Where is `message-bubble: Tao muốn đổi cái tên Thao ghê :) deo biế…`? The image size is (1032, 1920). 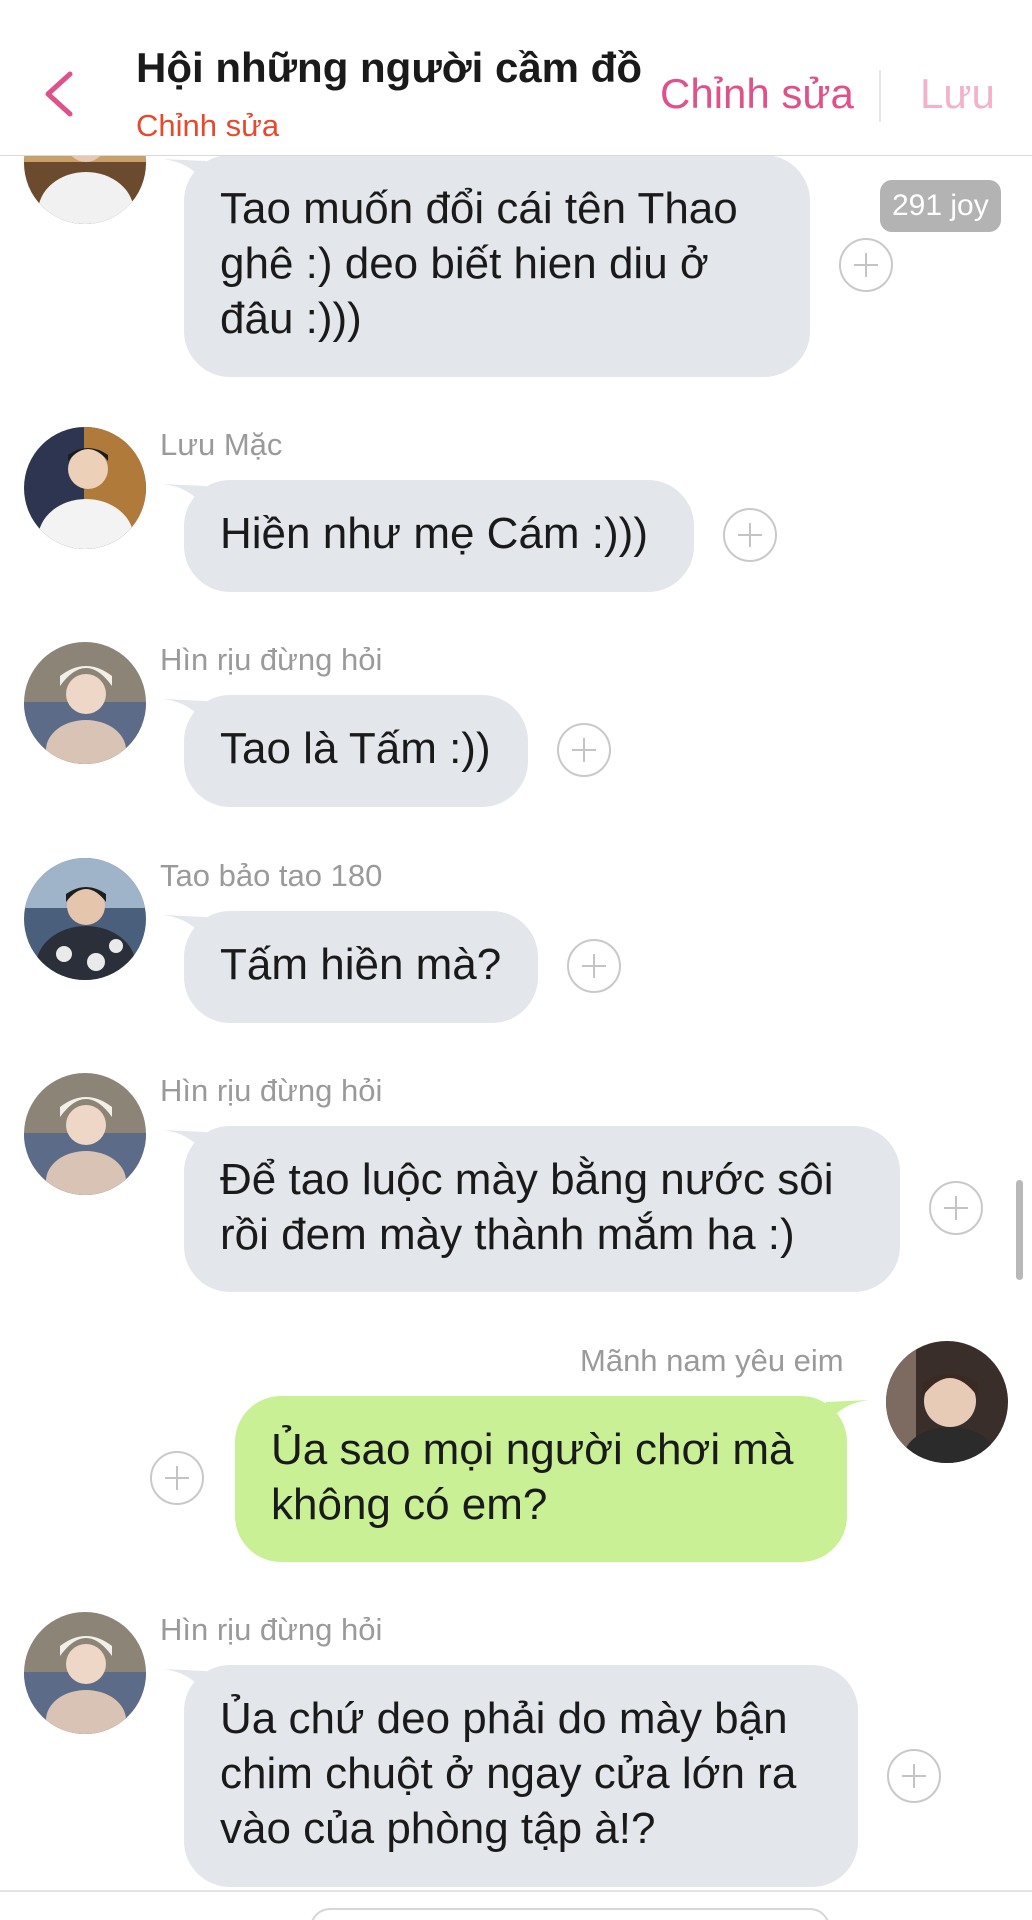 message-bubble: Tao muốn đổi cái tên Thao ghê :) deo biế… is located at coordinates (497, 266).